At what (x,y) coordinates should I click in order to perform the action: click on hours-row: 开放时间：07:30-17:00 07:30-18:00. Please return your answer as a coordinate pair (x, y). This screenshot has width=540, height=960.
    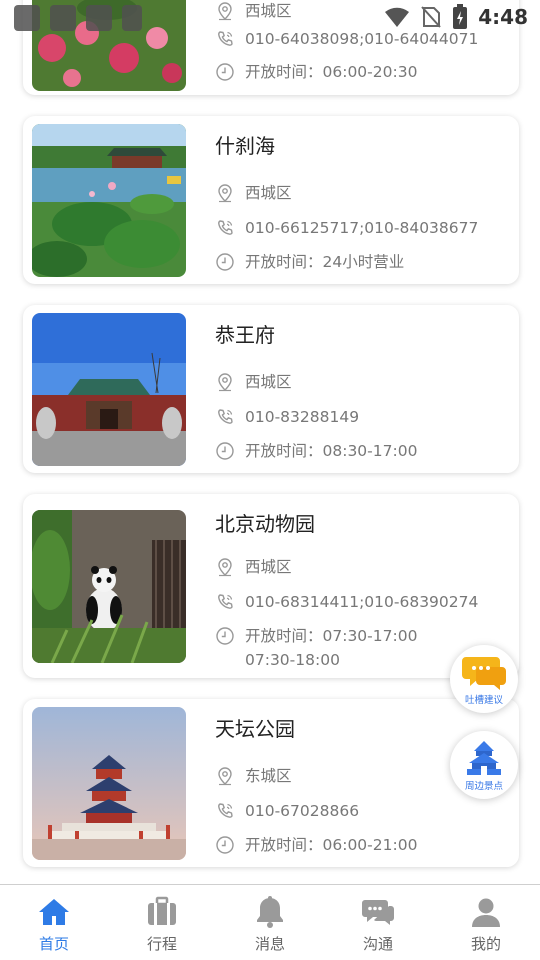
    Looking at the image, I should click on (335, 648).